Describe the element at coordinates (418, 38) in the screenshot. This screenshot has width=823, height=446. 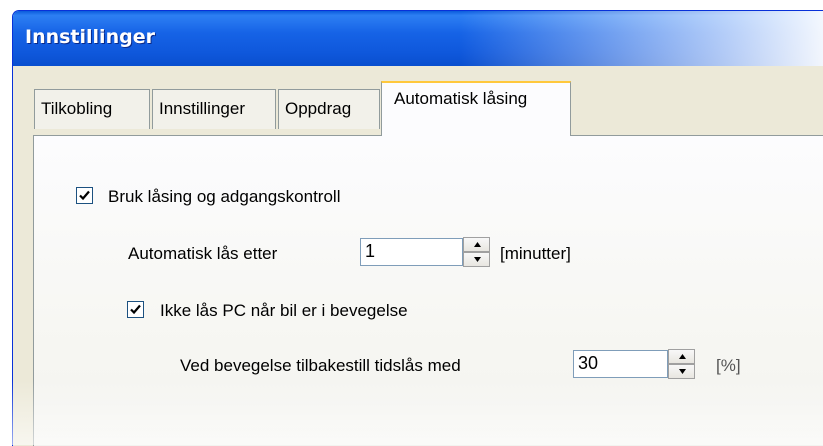
I see `title-bar: Innstillinger` at that location.